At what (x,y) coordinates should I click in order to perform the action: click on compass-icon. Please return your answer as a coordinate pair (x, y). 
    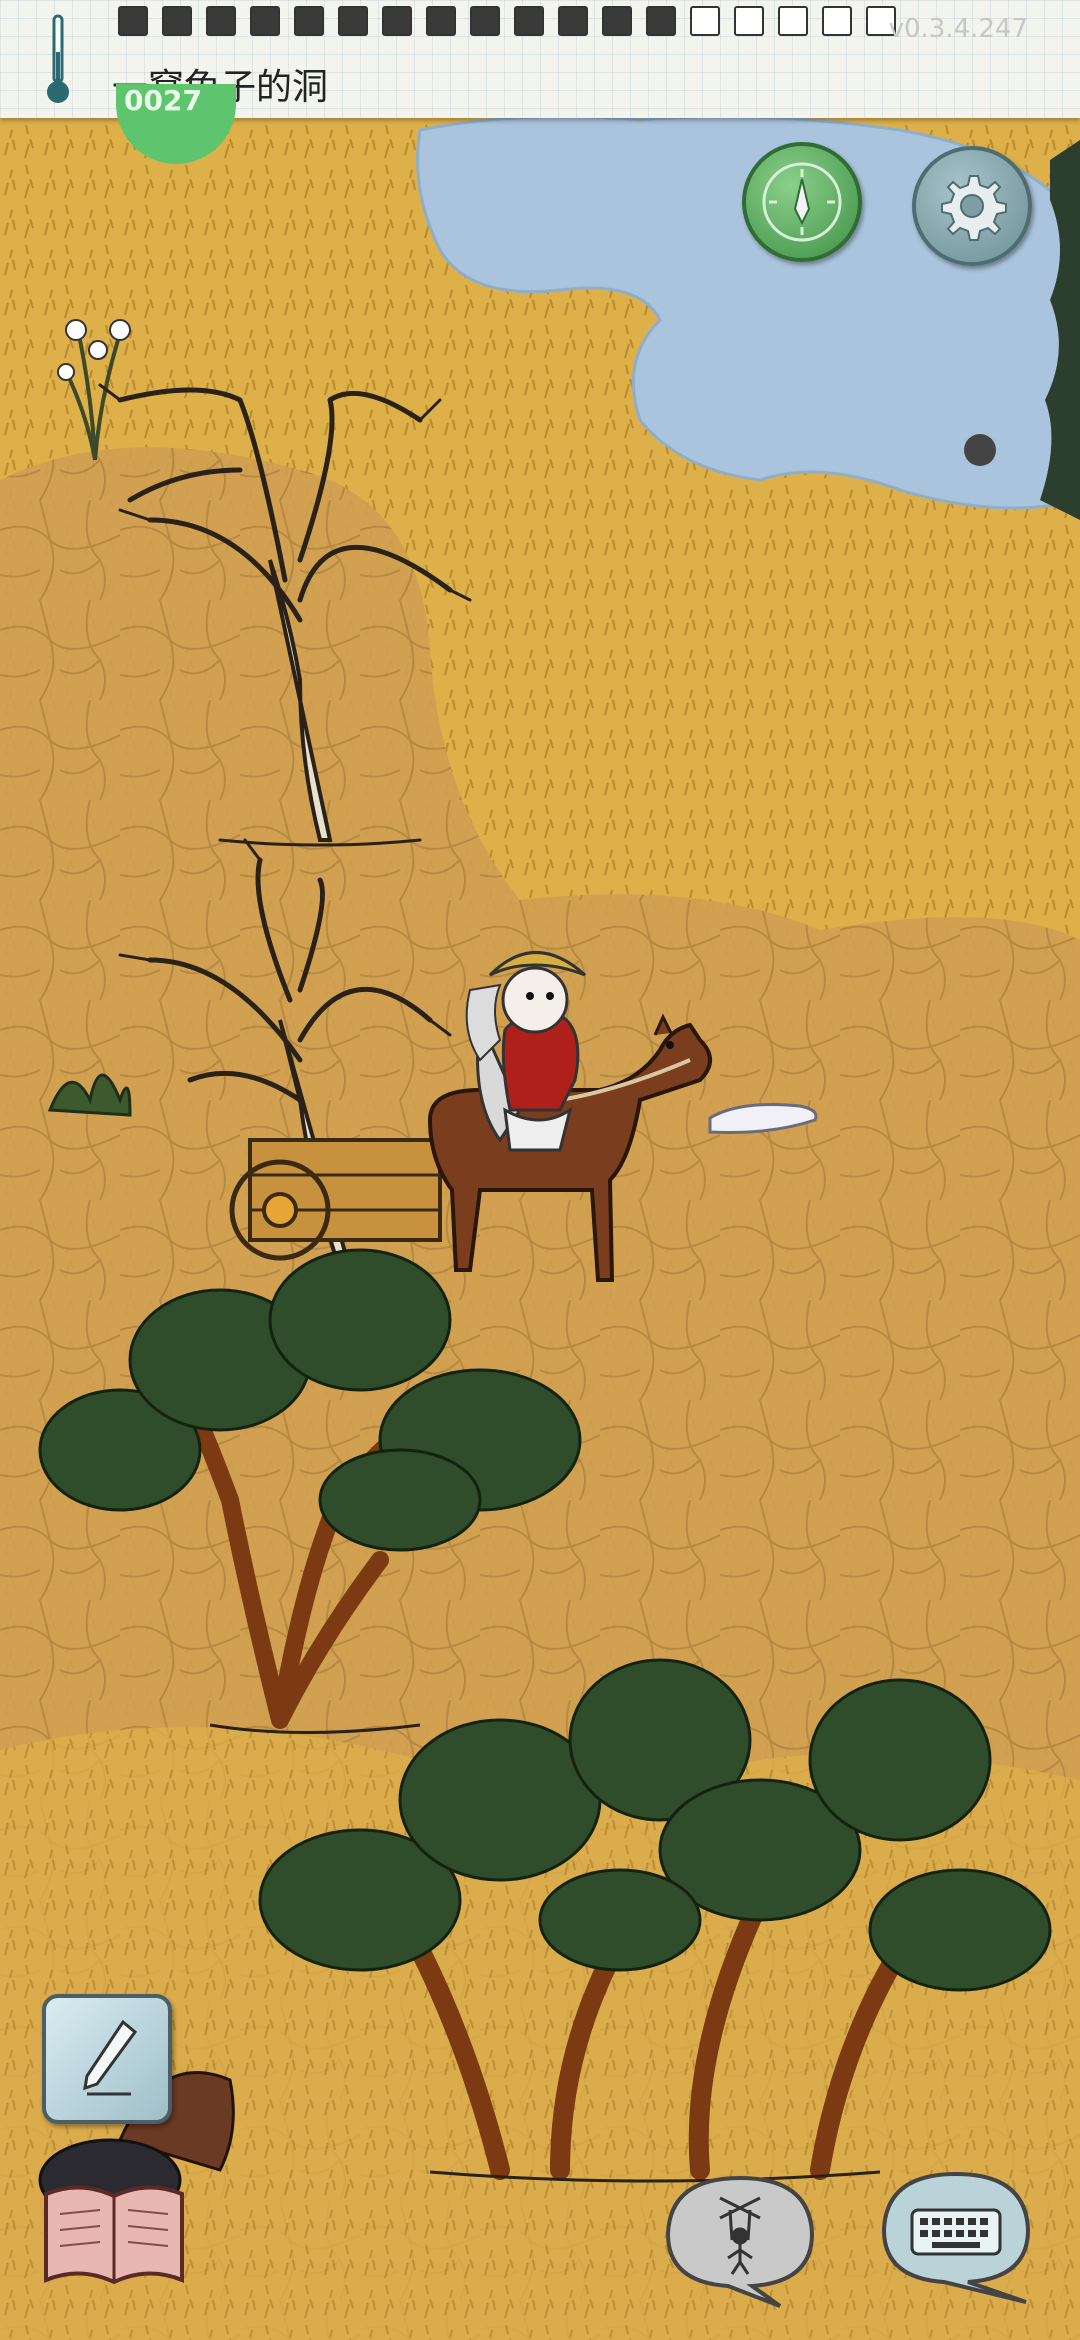
    Looking at the image, I should click on (802, 202).